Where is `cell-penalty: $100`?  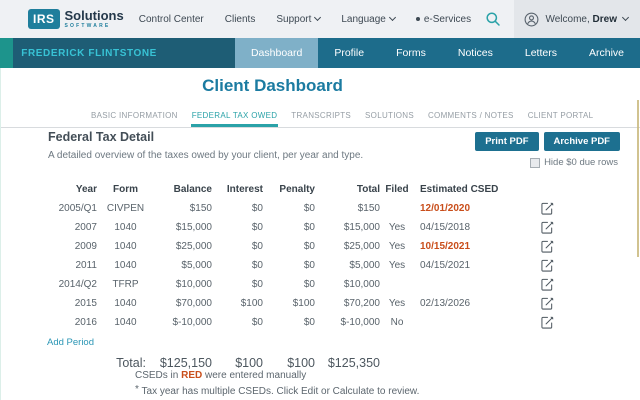
cell-penalty: $100 is located at coordinates (303, 303).